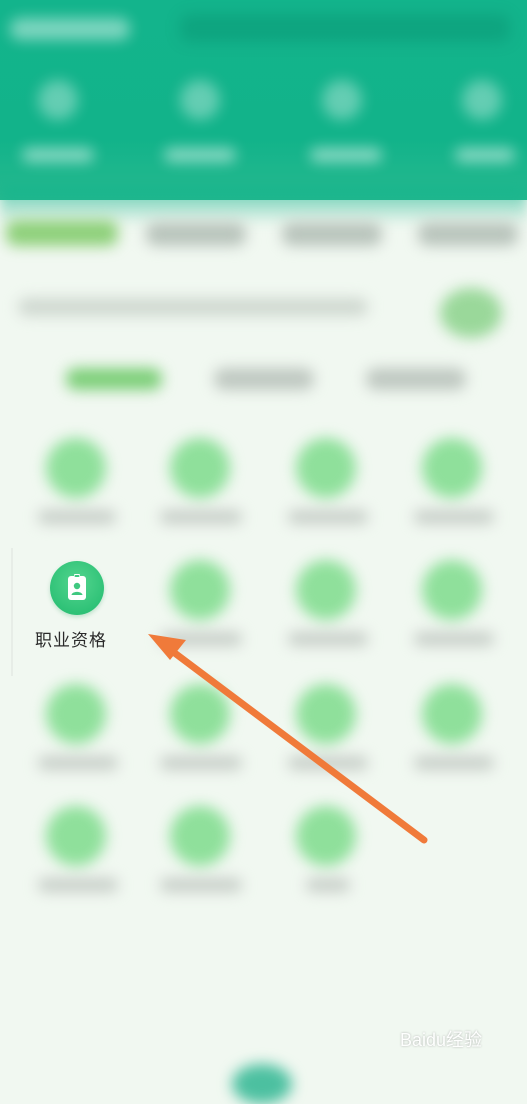  What do you see at coordinates (296, 744) in the screenshot?
I see `arrow-shaft` at bounding box center [296, 744].